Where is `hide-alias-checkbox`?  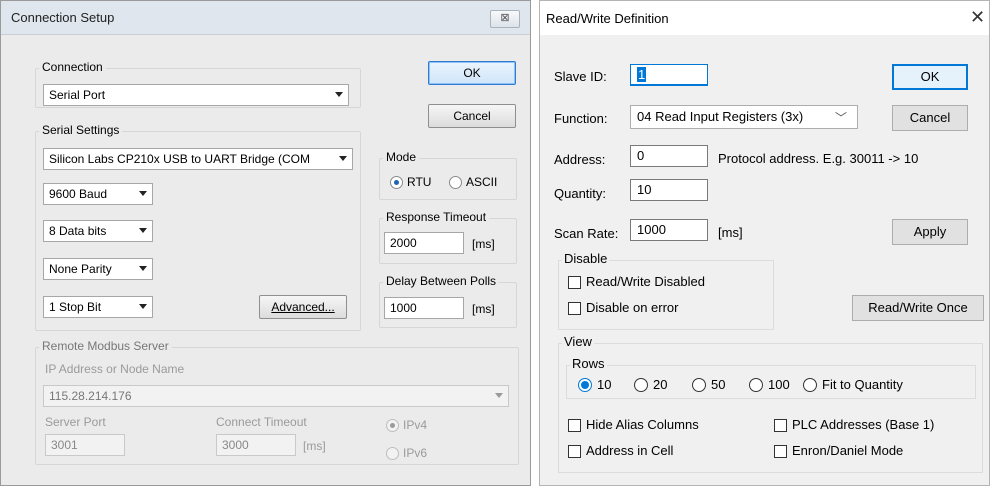 hide-alias-checkbox is located at coordinates (574, 425).